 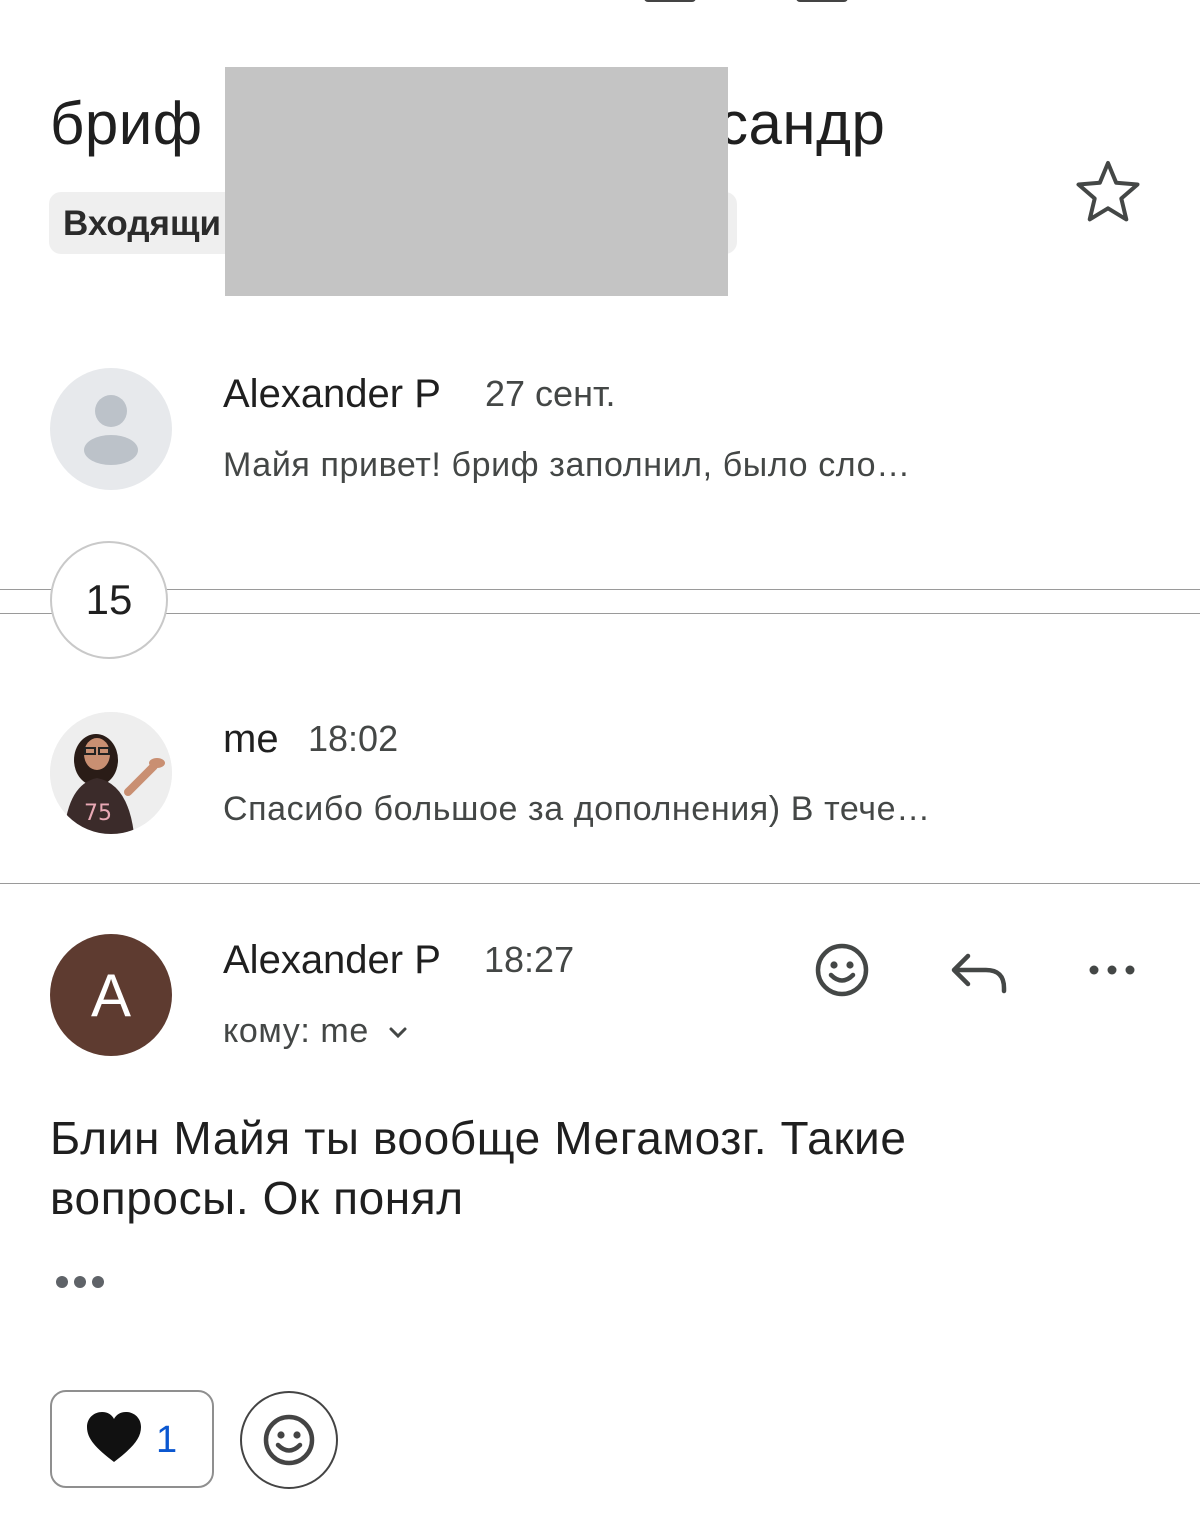 I want to click on person-placeholder-icon, so click(x=111, y=430).